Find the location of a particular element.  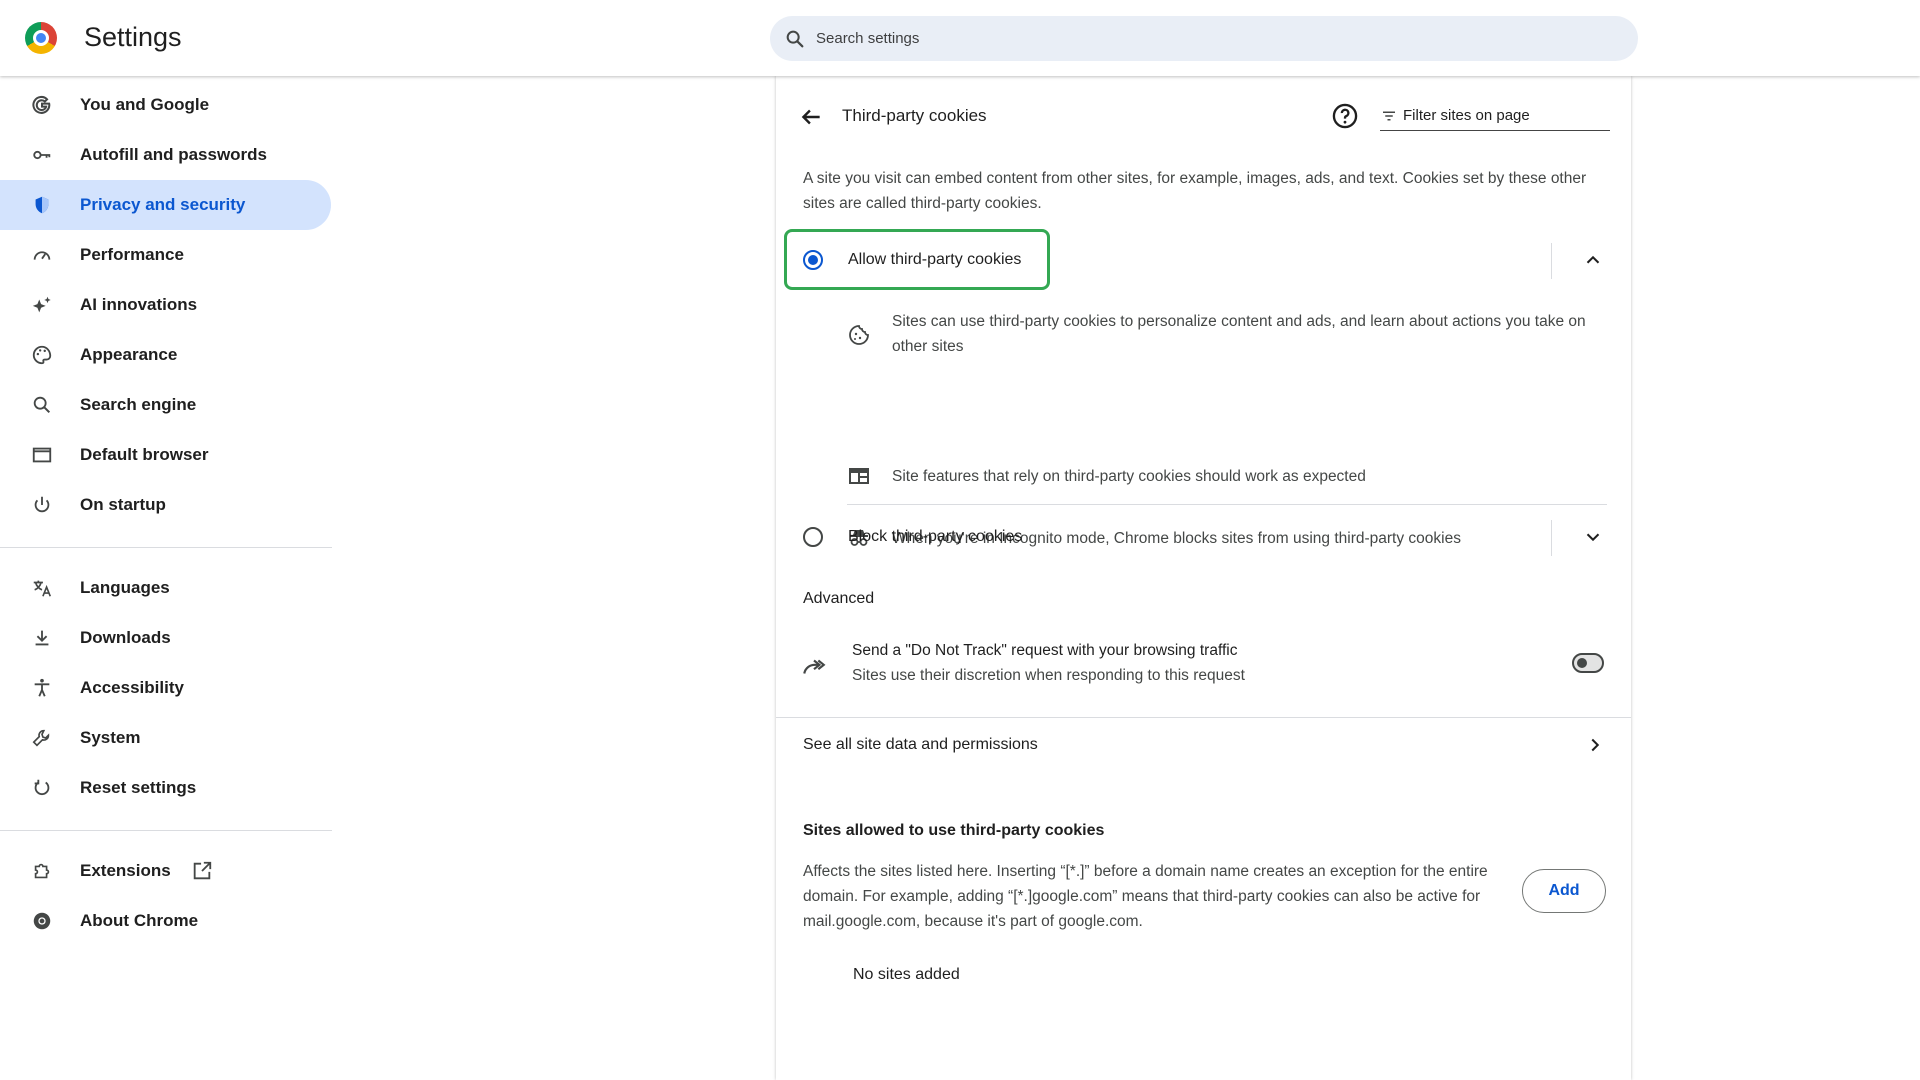

reset-icon is located at coordinates (42, 788).